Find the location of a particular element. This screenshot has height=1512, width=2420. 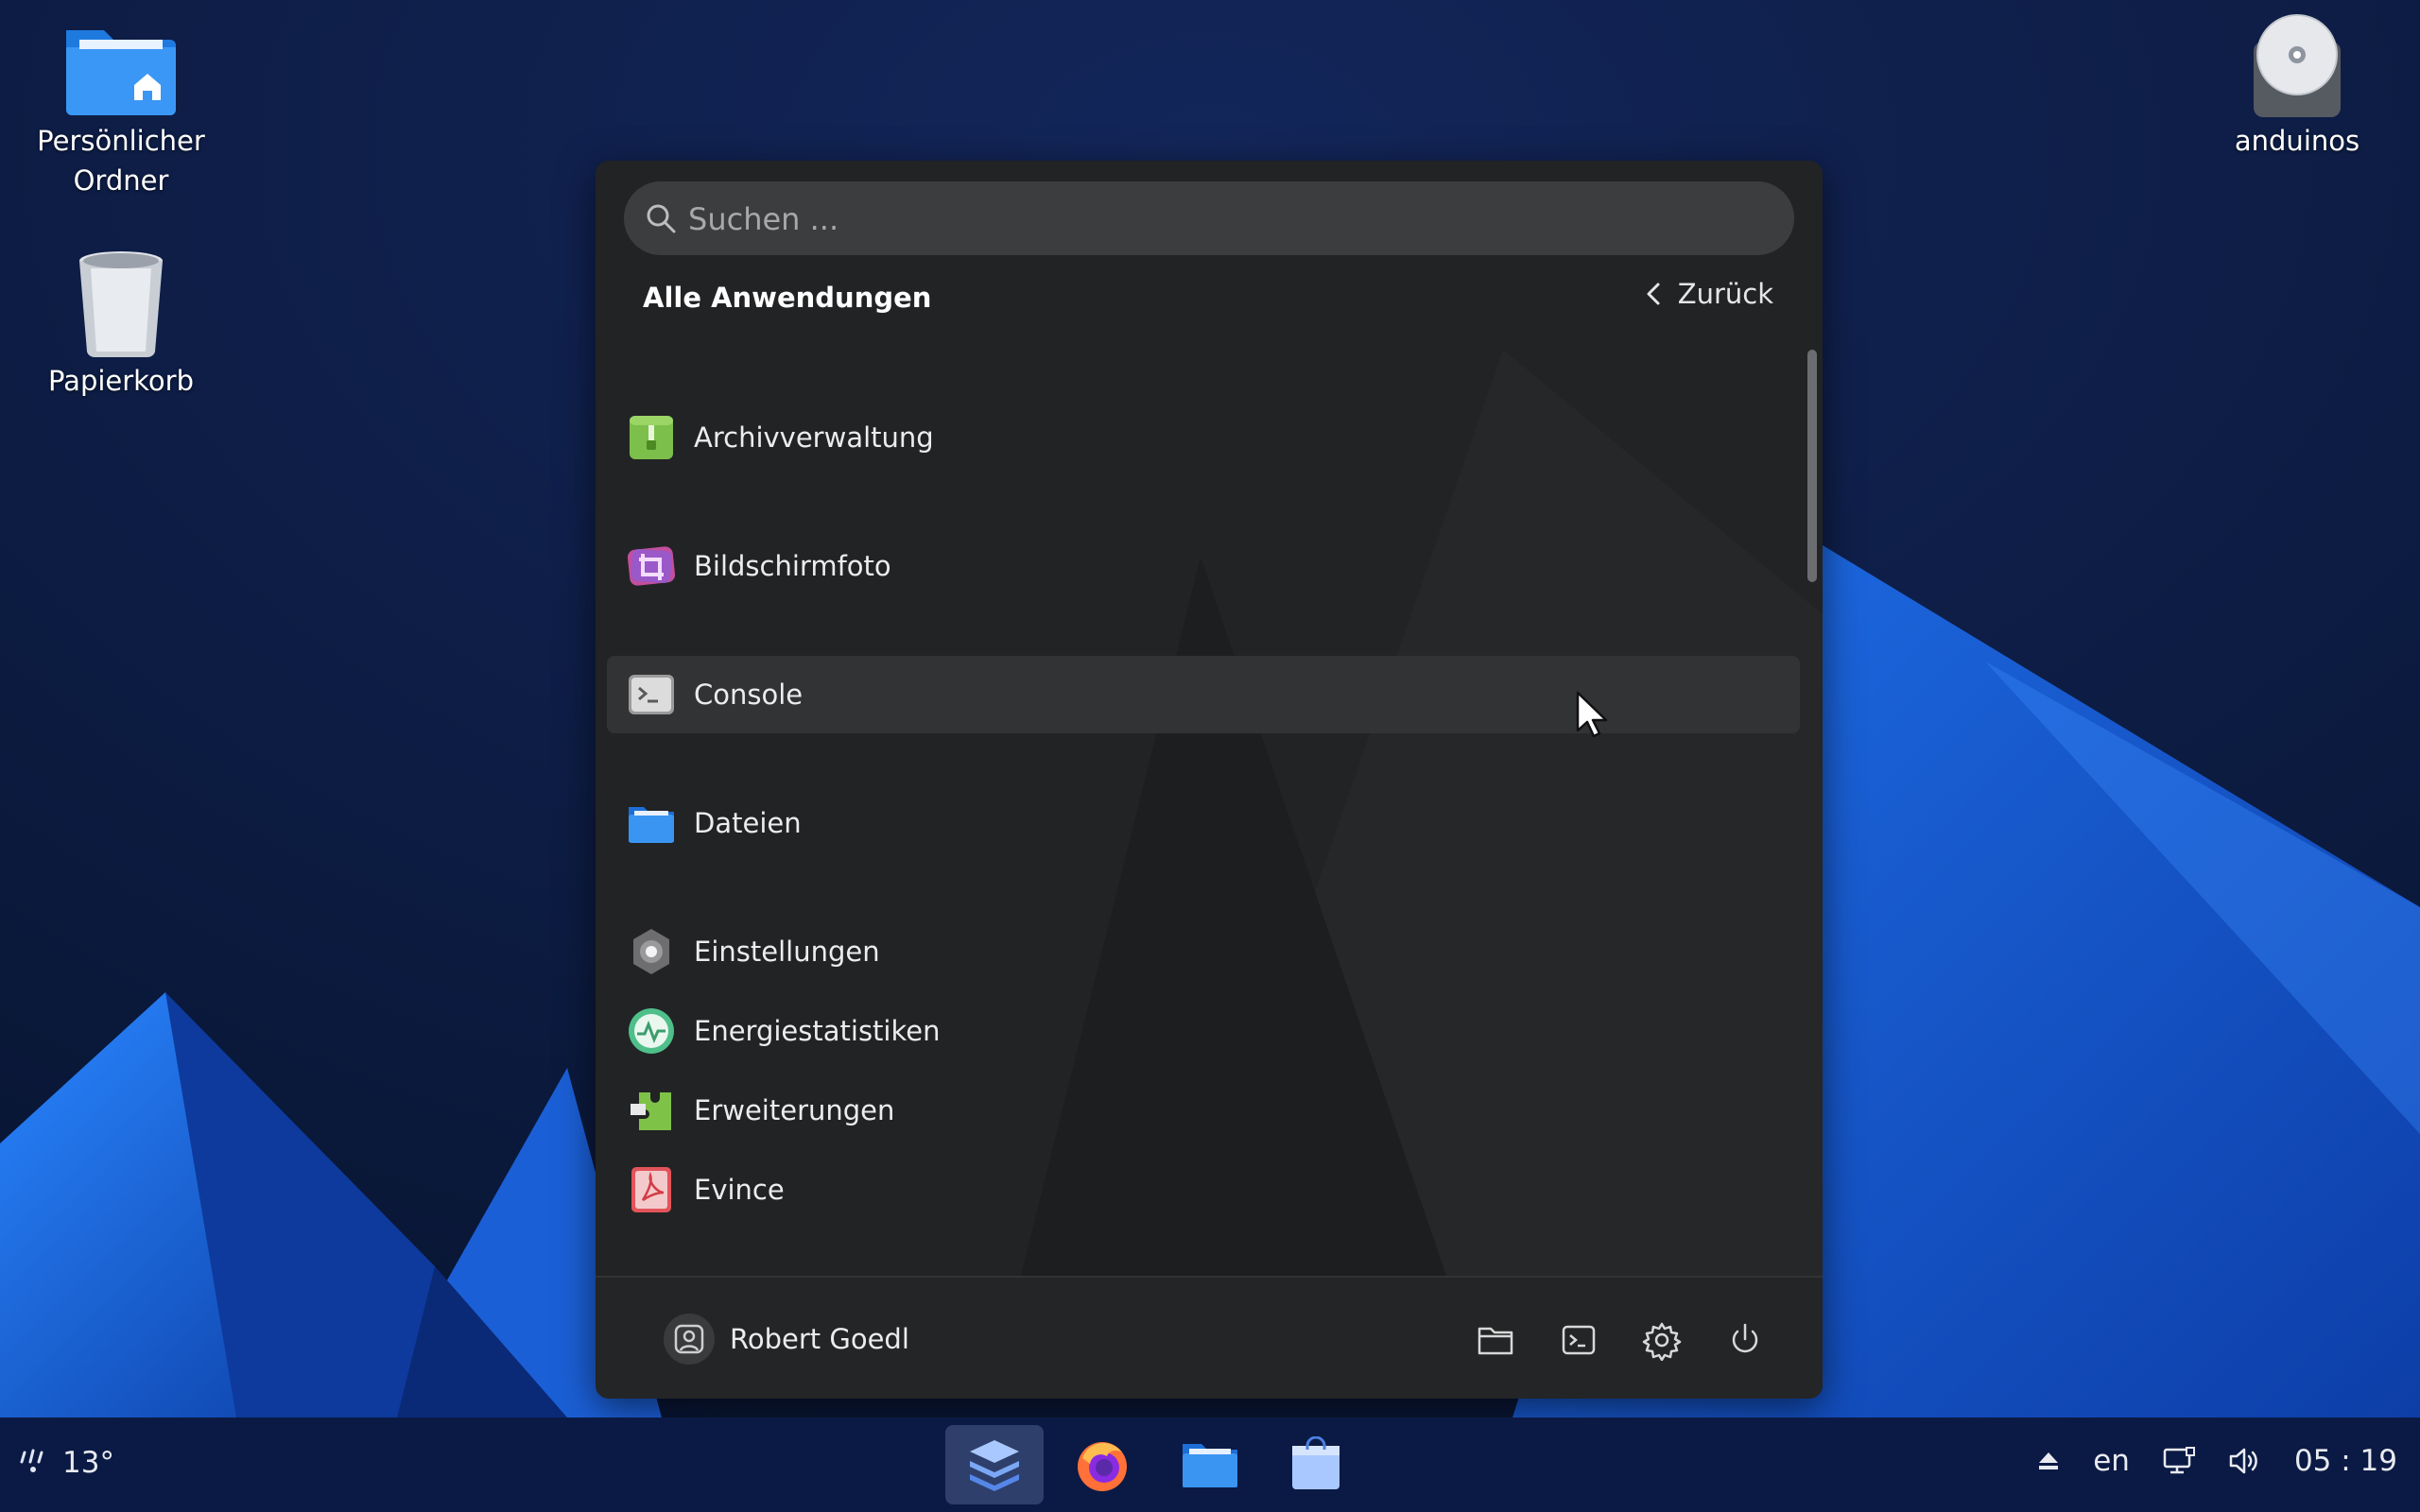

power-button is located at coordinates (1745, 1340).